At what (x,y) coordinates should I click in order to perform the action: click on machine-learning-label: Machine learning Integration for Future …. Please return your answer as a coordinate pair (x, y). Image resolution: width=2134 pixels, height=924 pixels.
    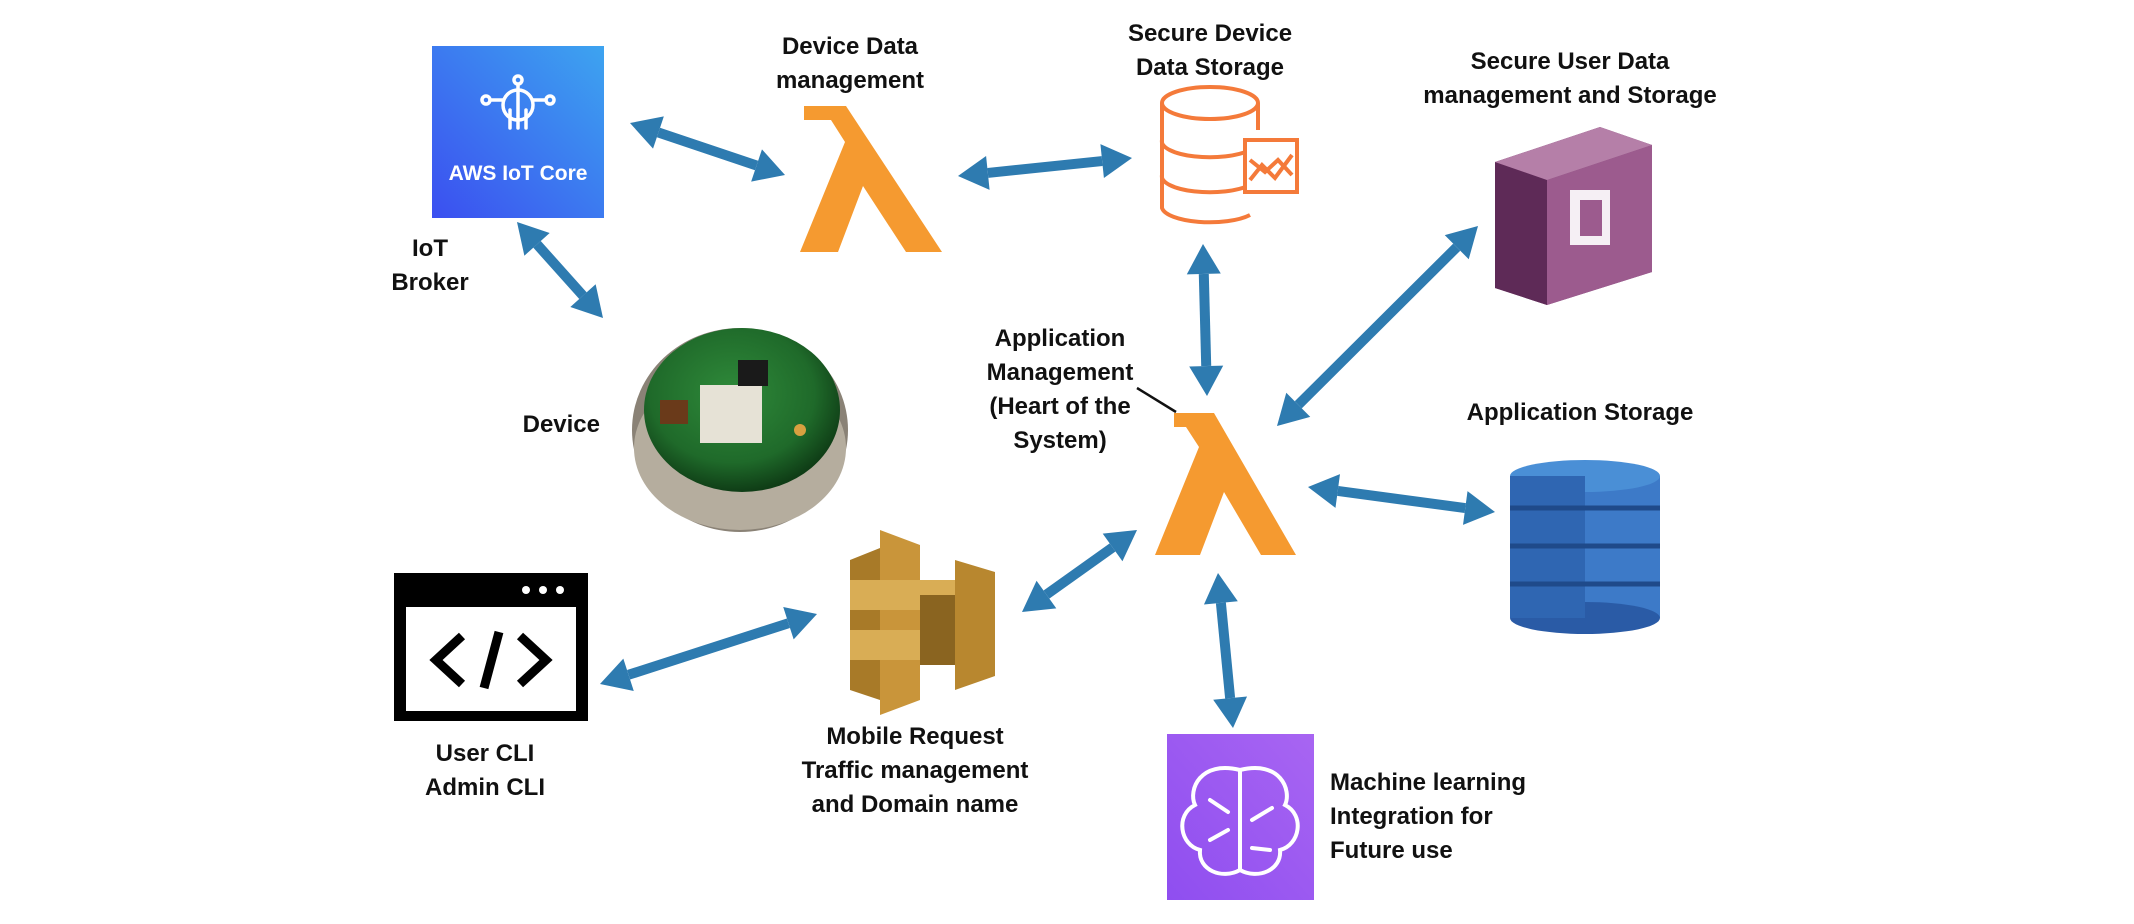
    Looking at the image, I should click on (1460, 817).